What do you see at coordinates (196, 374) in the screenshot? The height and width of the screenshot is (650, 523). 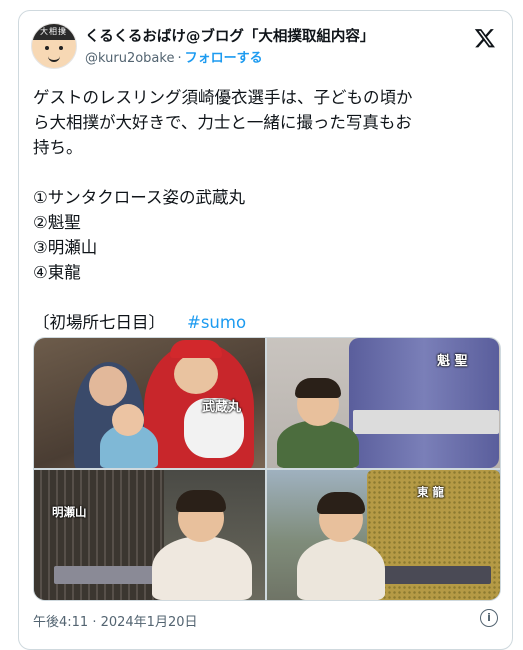 I see `santa-face` at bounding box center [196, 374].